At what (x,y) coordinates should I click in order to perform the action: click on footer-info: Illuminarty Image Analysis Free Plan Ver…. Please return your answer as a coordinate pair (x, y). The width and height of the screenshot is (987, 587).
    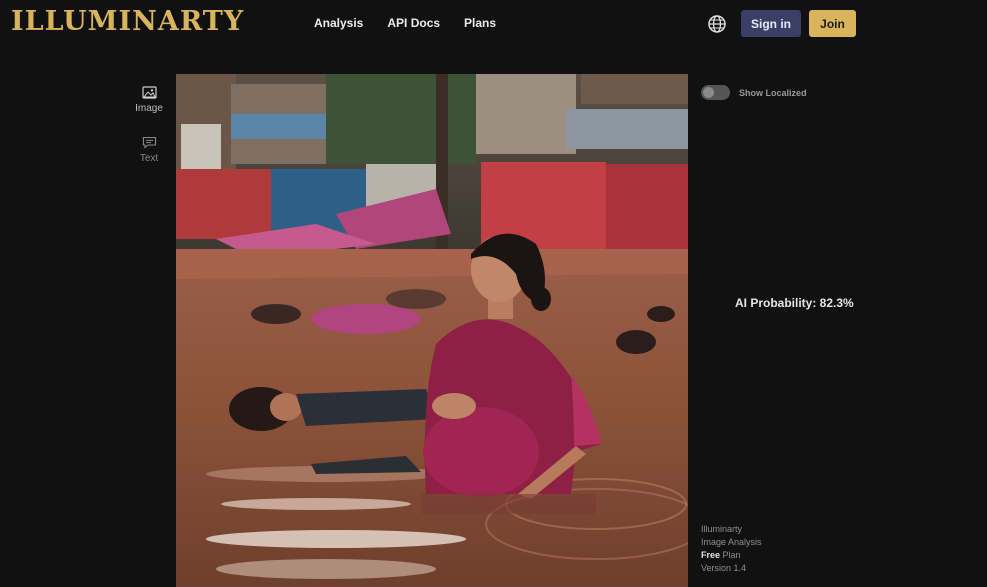
    Looking at the image, I should click on (731, 549).